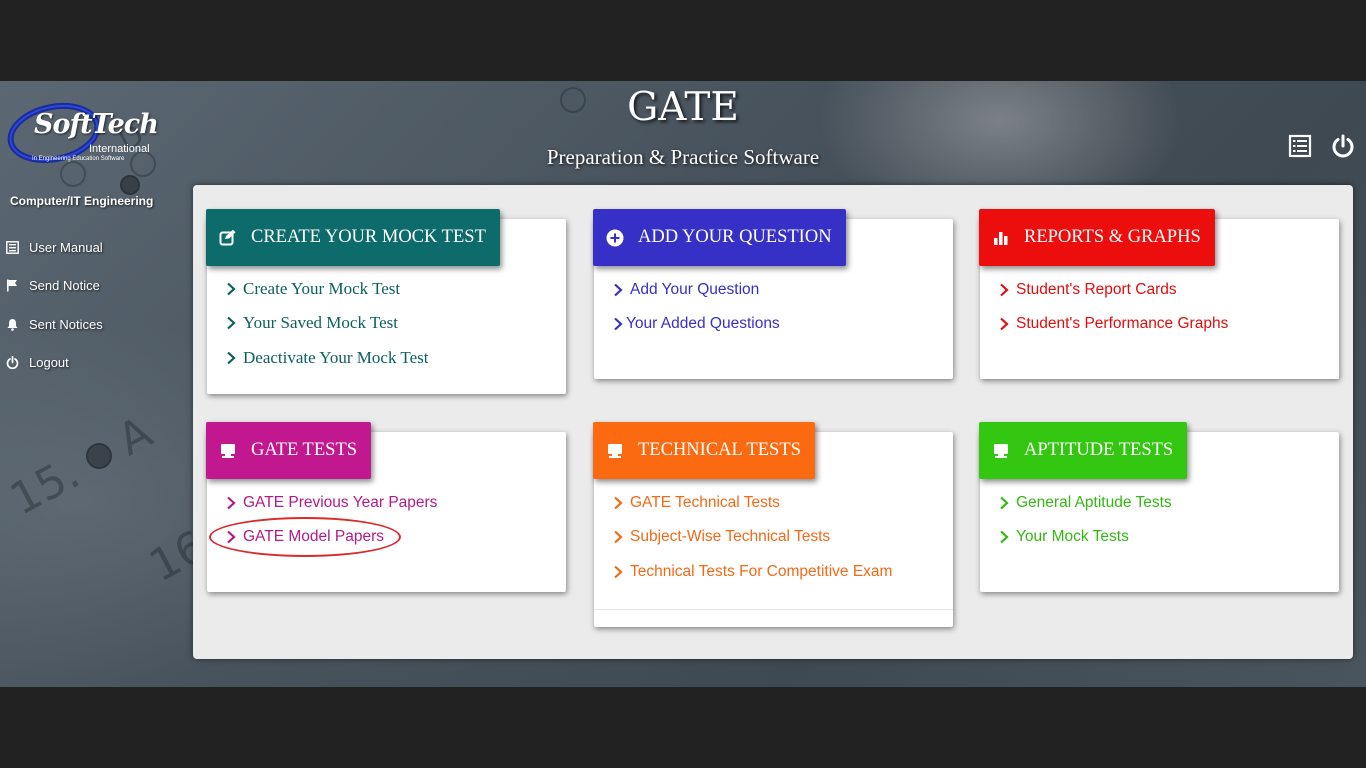  Describe the element at coordinates (336, 357) in the screenshot. I see `link-label: Deactivate Your Mock Test` at that location.